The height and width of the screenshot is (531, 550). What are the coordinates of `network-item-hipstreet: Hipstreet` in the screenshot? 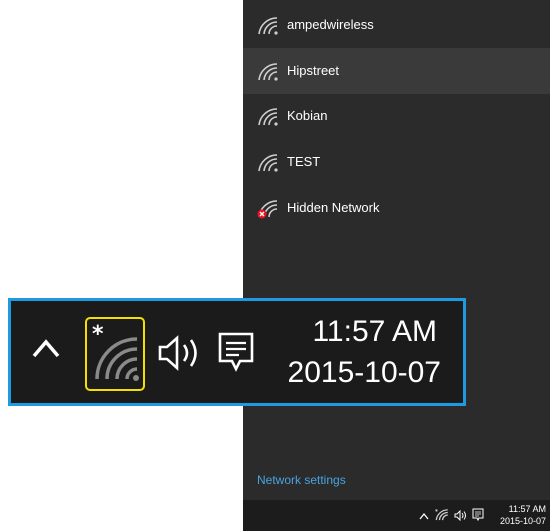 It's located at (396, 71).